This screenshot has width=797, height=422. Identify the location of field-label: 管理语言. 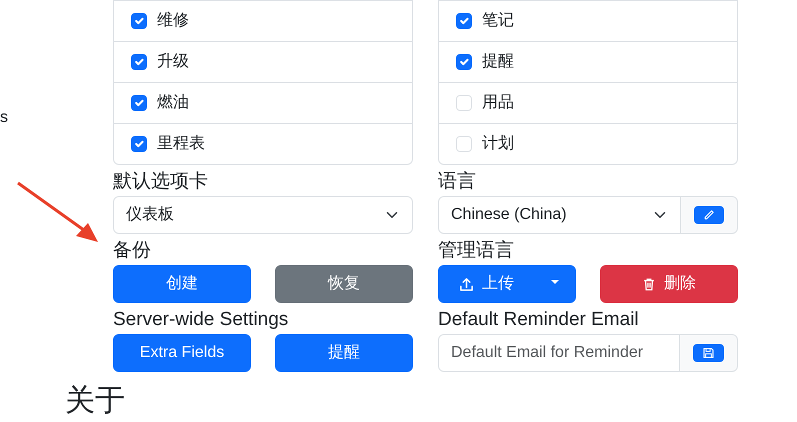
(476, 251).